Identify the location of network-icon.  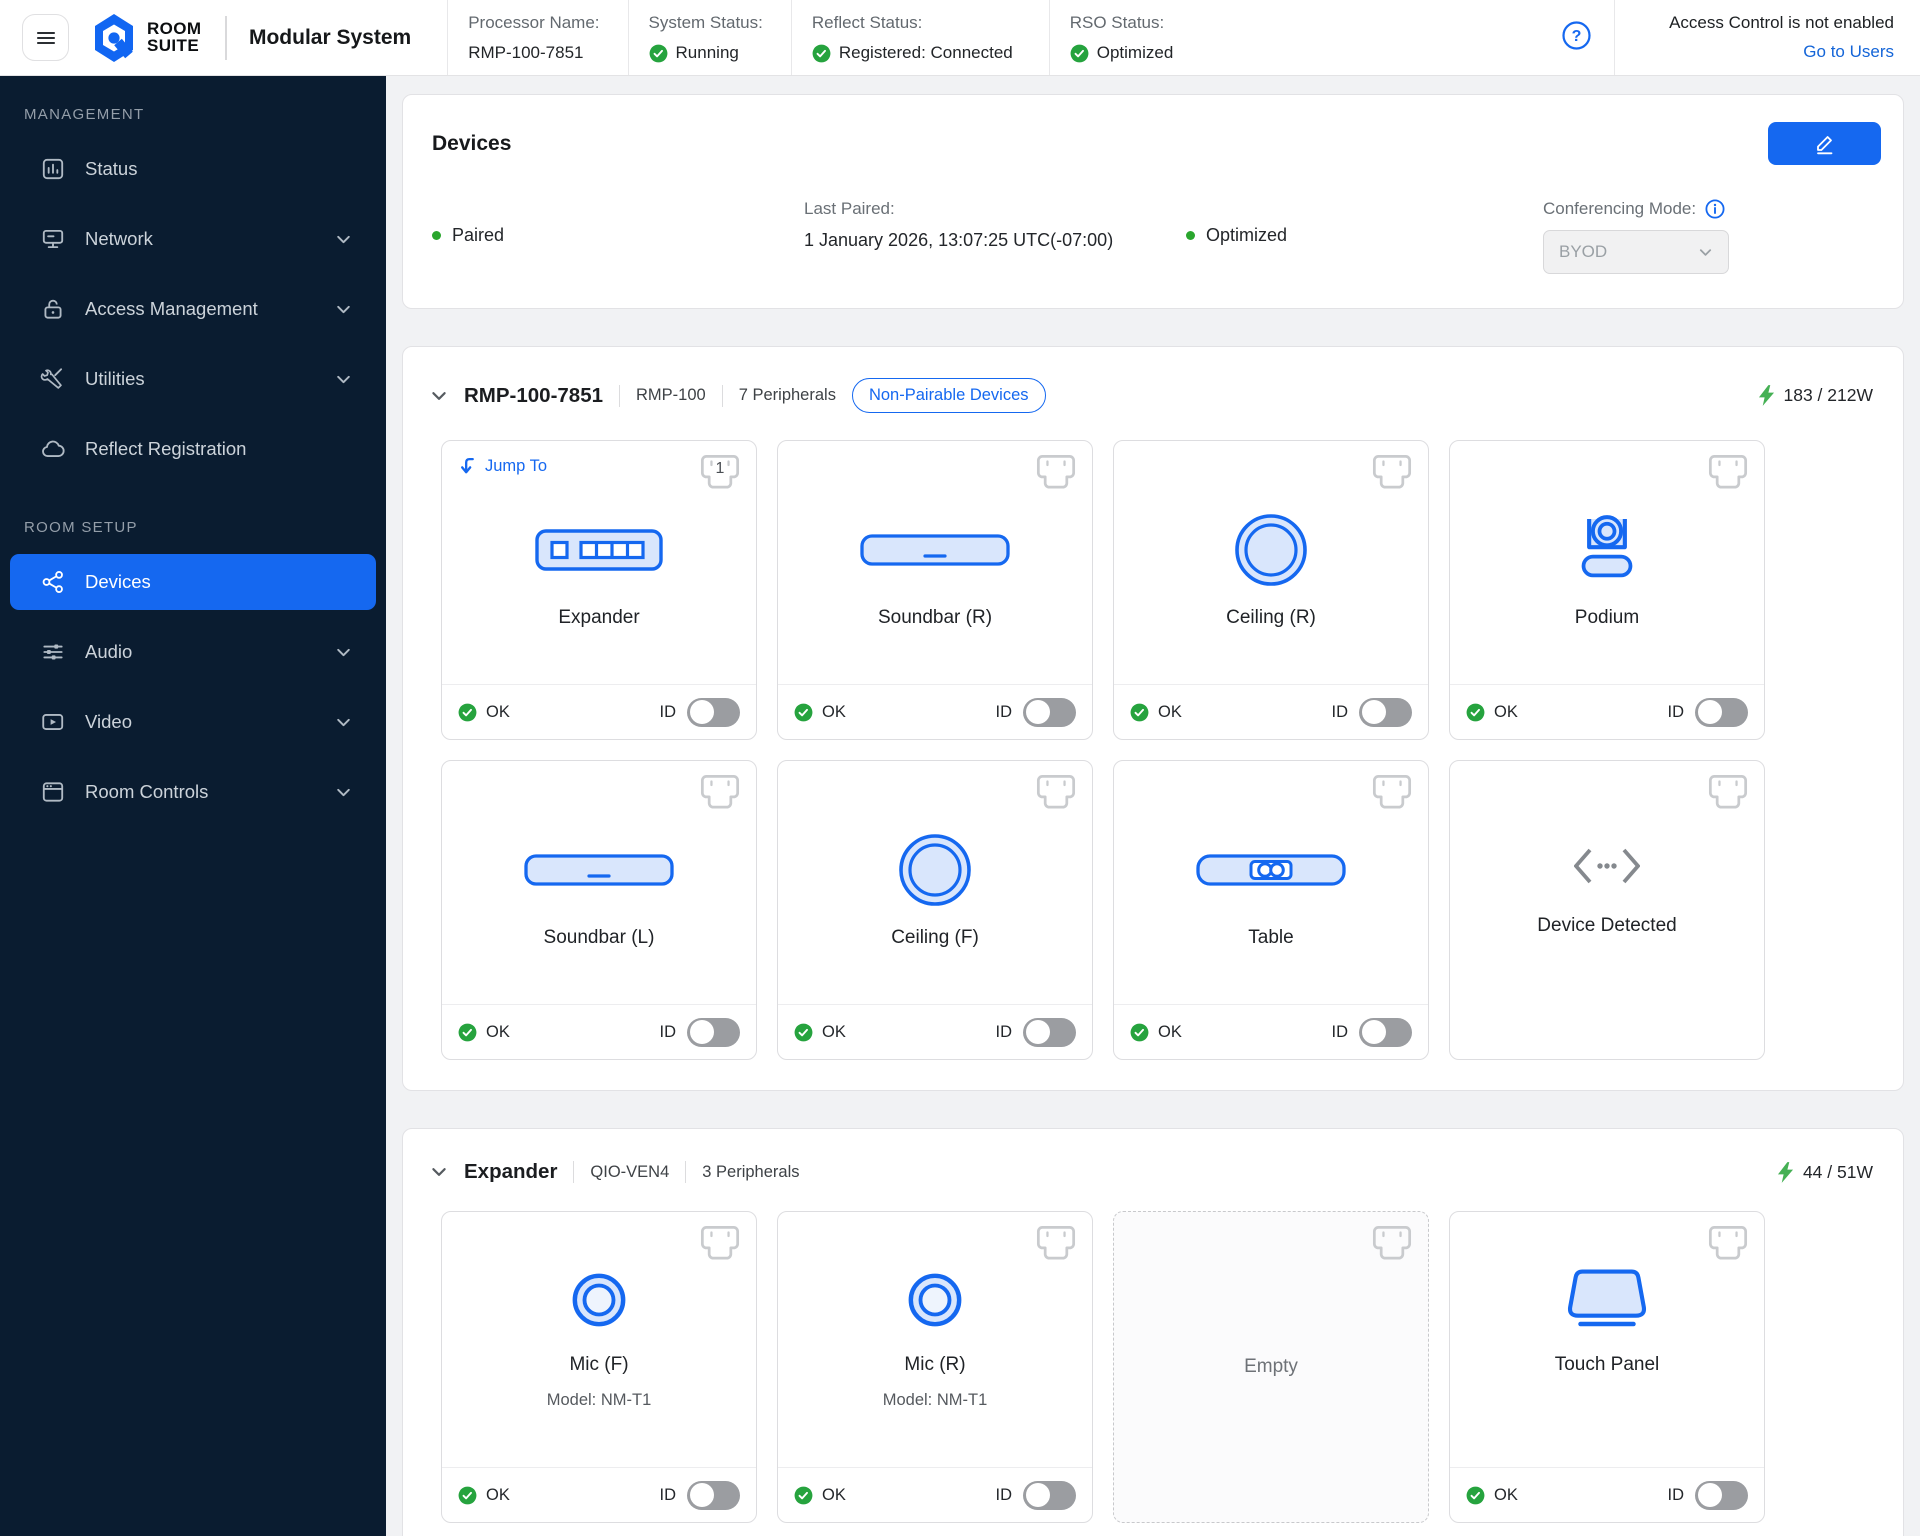
(53, 239).